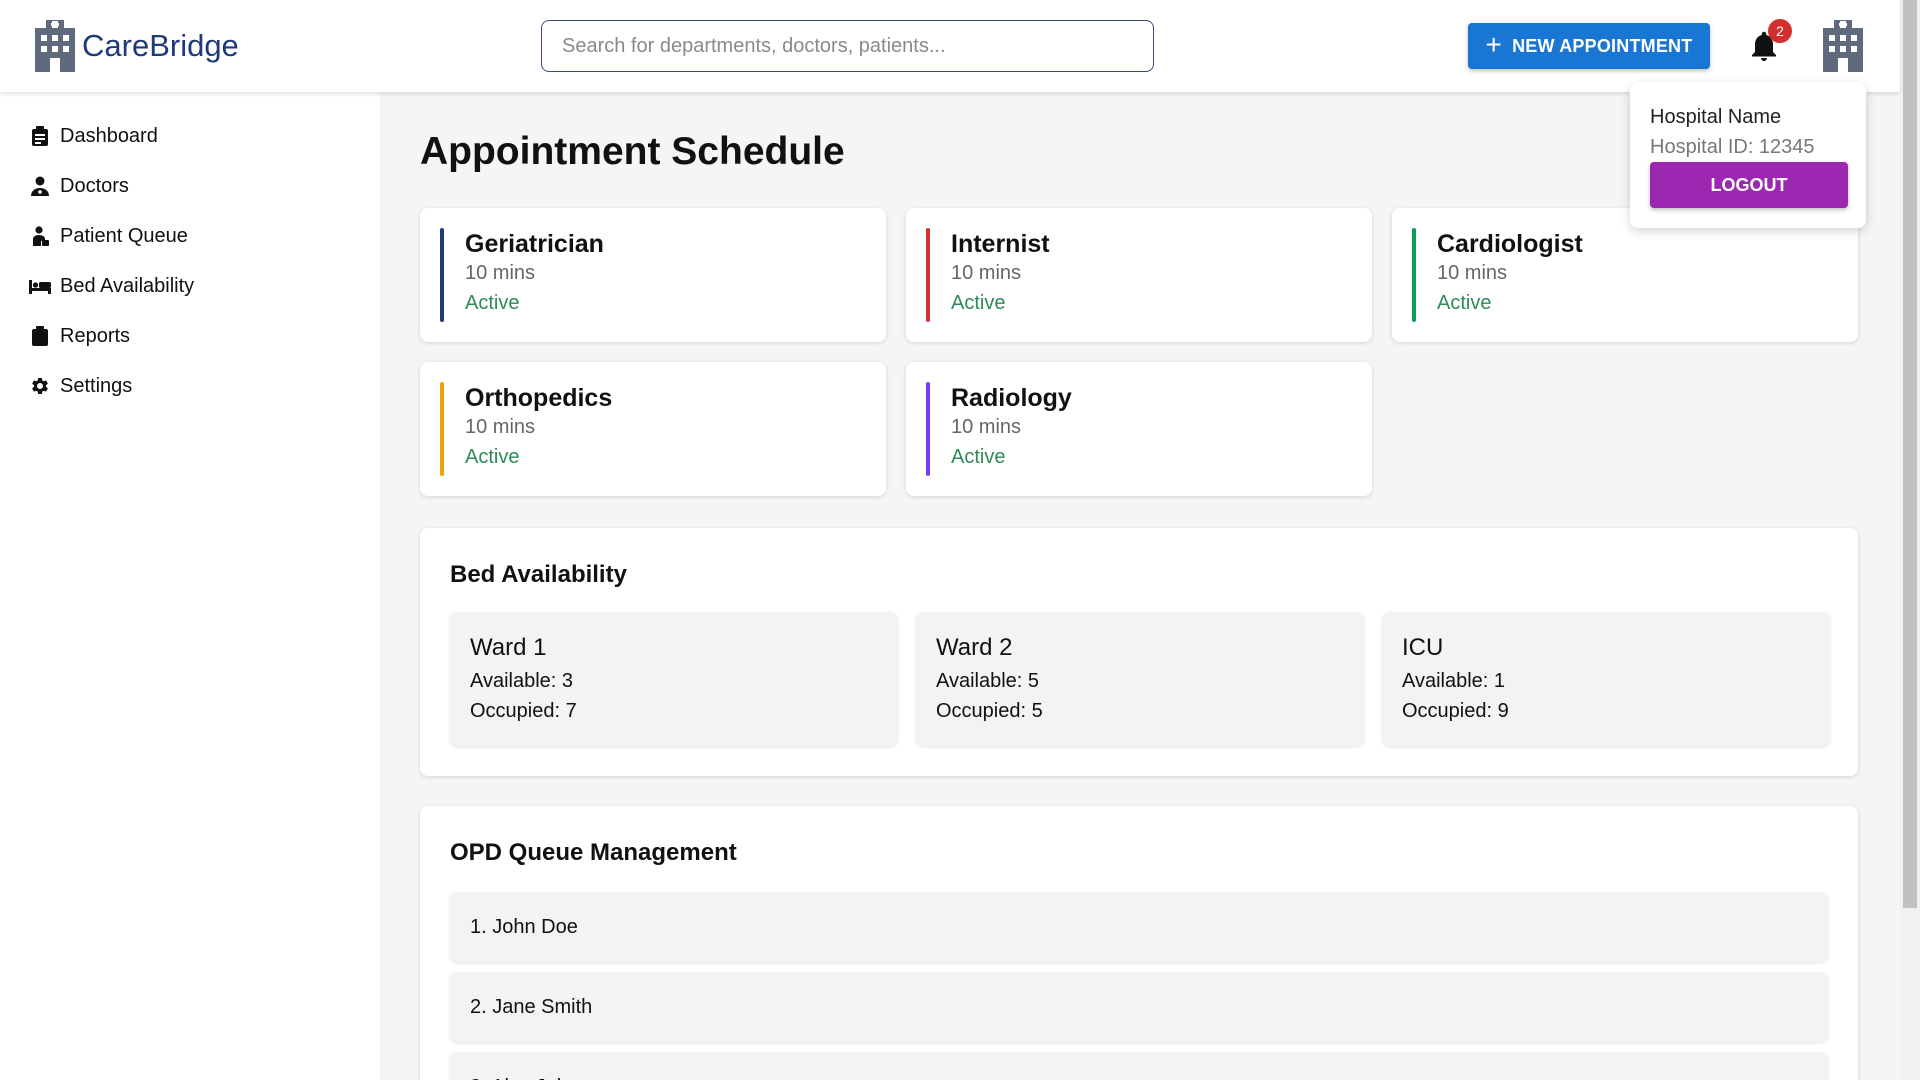  Describe the element at coordinates (40, 286) in the screenshot. I see `bed-icon` at that location.